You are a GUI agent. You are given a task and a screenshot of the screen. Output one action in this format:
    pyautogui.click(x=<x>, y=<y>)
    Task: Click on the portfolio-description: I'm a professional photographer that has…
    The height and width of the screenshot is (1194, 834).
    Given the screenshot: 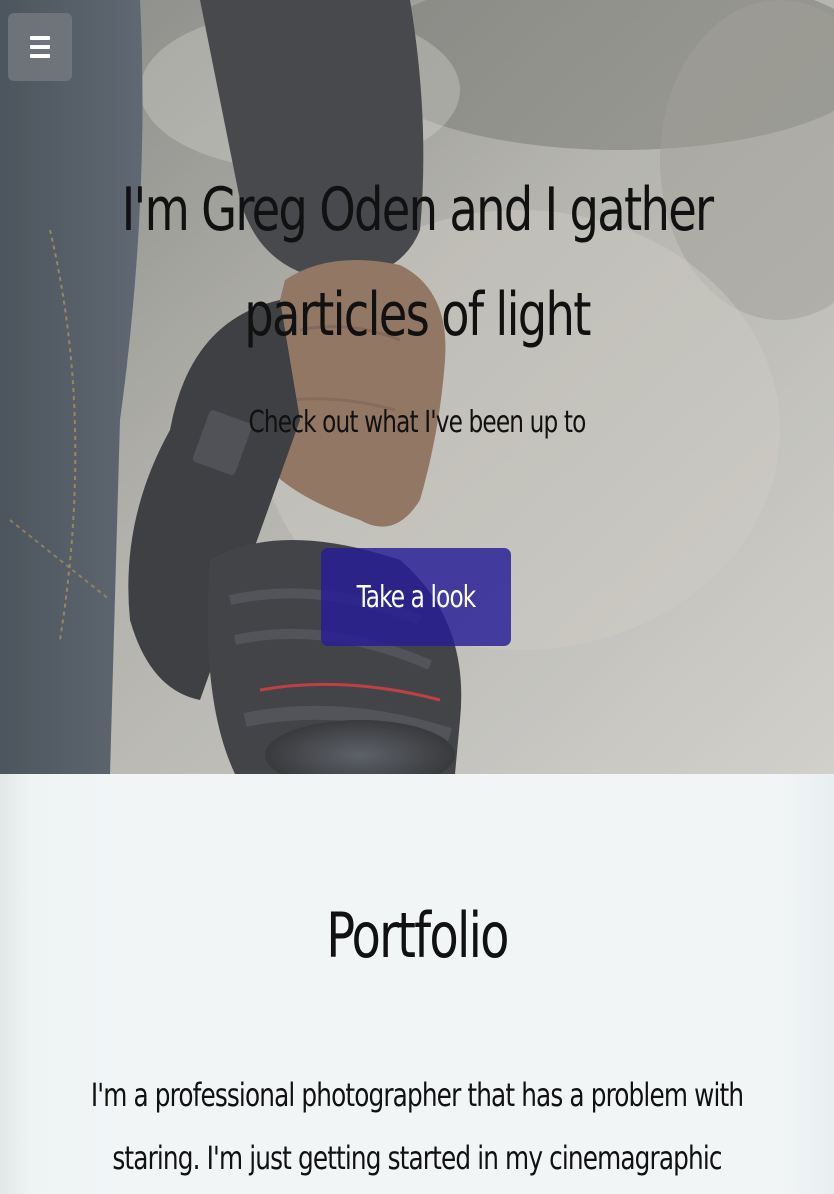 What is the action you would take?
    pyautogui.click(x=417, y=1126)
    